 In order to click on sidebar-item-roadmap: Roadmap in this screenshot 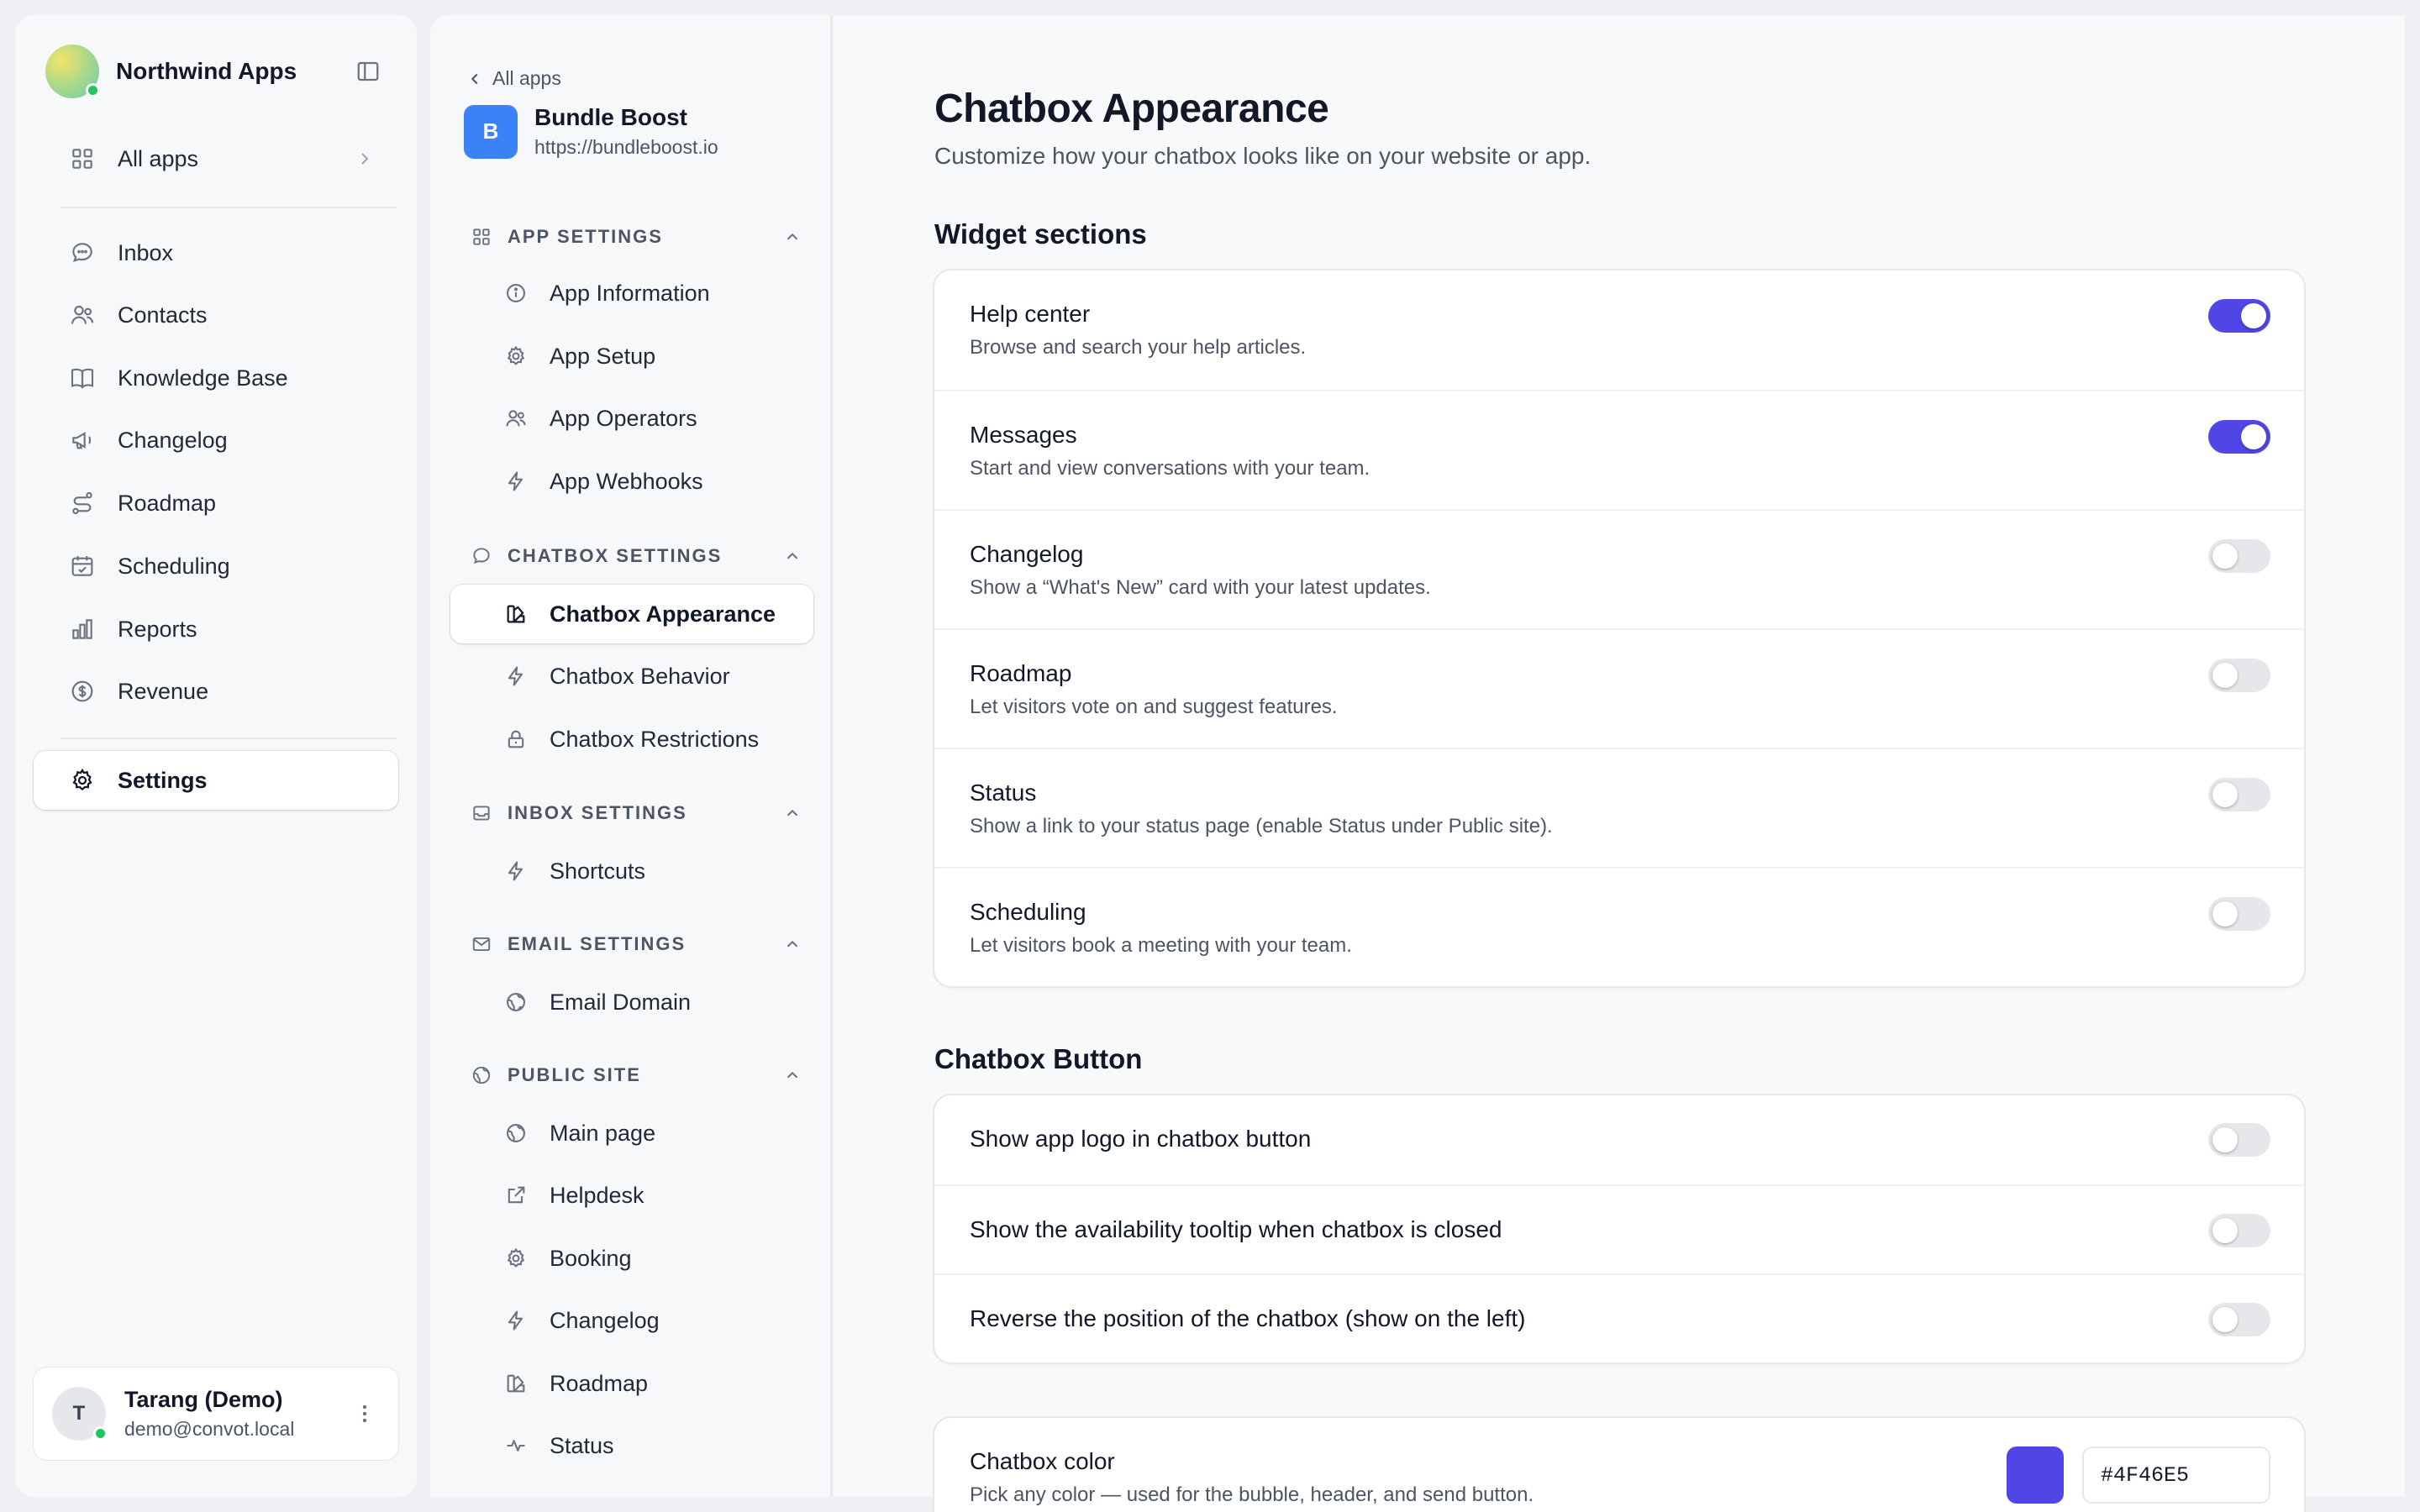, I will do `click(216, 503)`.